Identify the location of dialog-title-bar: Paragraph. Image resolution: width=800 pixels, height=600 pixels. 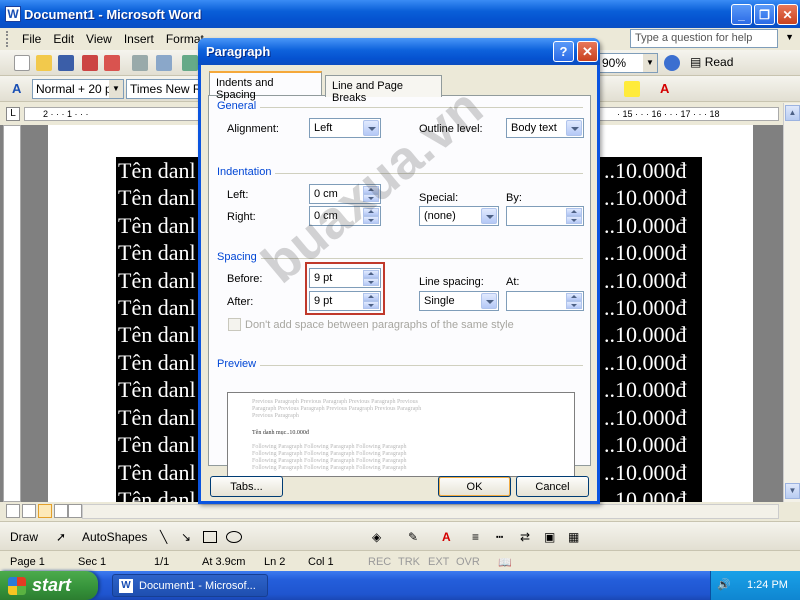
(399, 51).